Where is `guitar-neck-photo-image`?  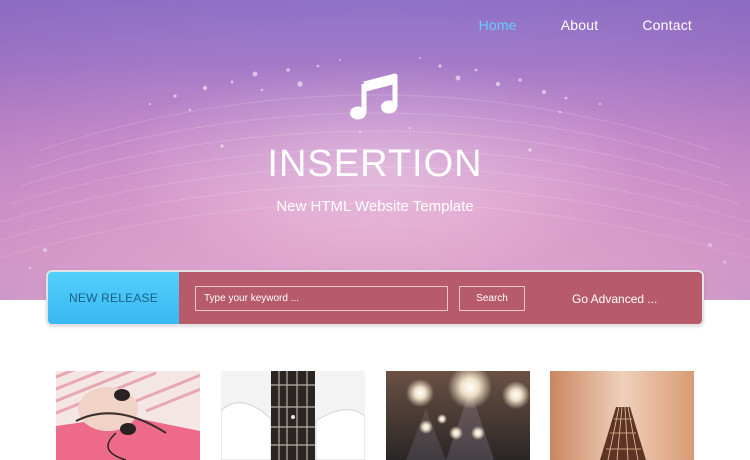
guitar-neck-photo-image is located at coordinates (622, 415).